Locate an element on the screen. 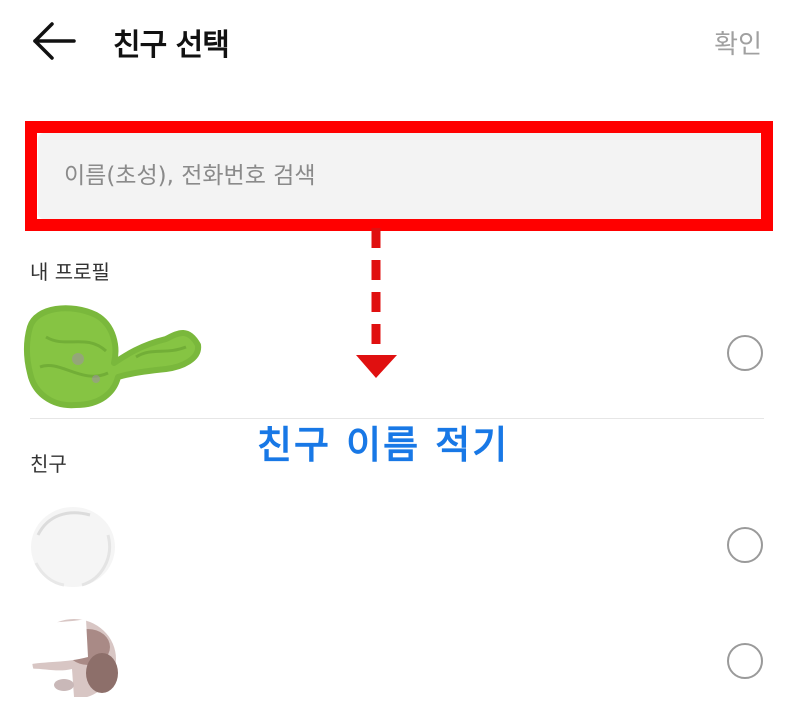  annotation-text: 친구 이름 적기 is located at coordinates (383, 445).